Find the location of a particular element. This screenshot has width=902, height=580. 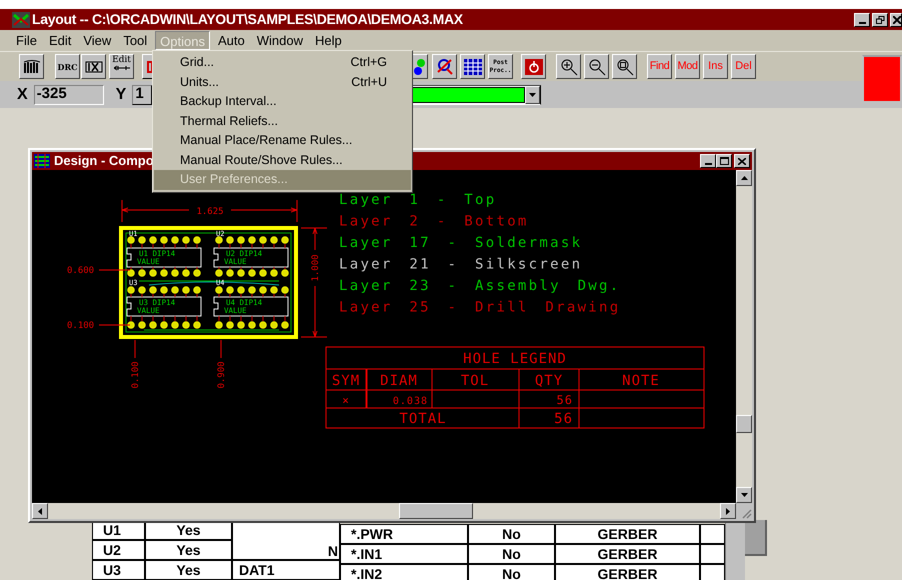

scroll-up-button is located at coordinates (744, 178).